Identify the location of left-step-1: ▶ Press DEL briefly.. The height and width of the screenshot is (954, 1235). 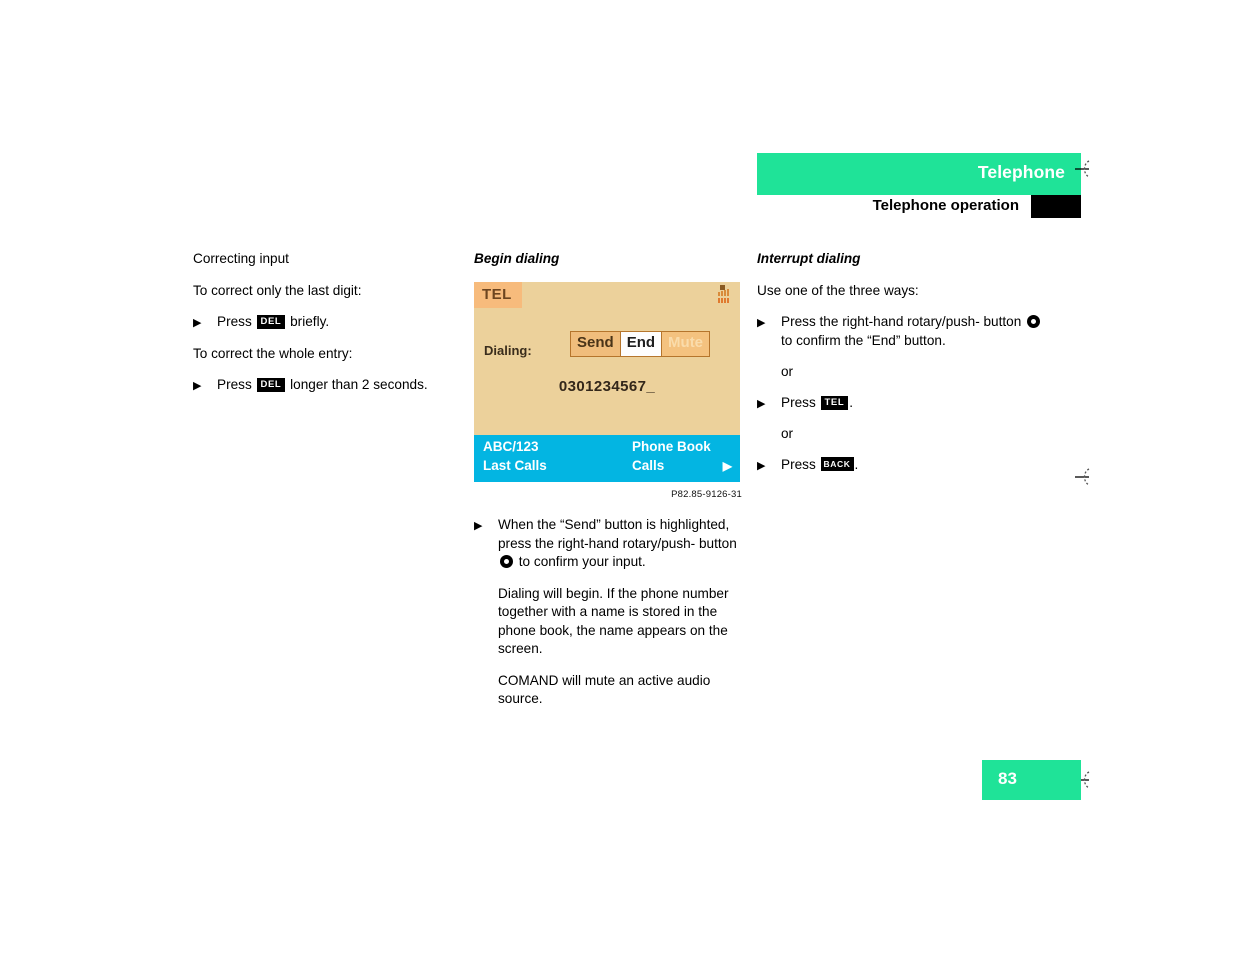
(327, 322).